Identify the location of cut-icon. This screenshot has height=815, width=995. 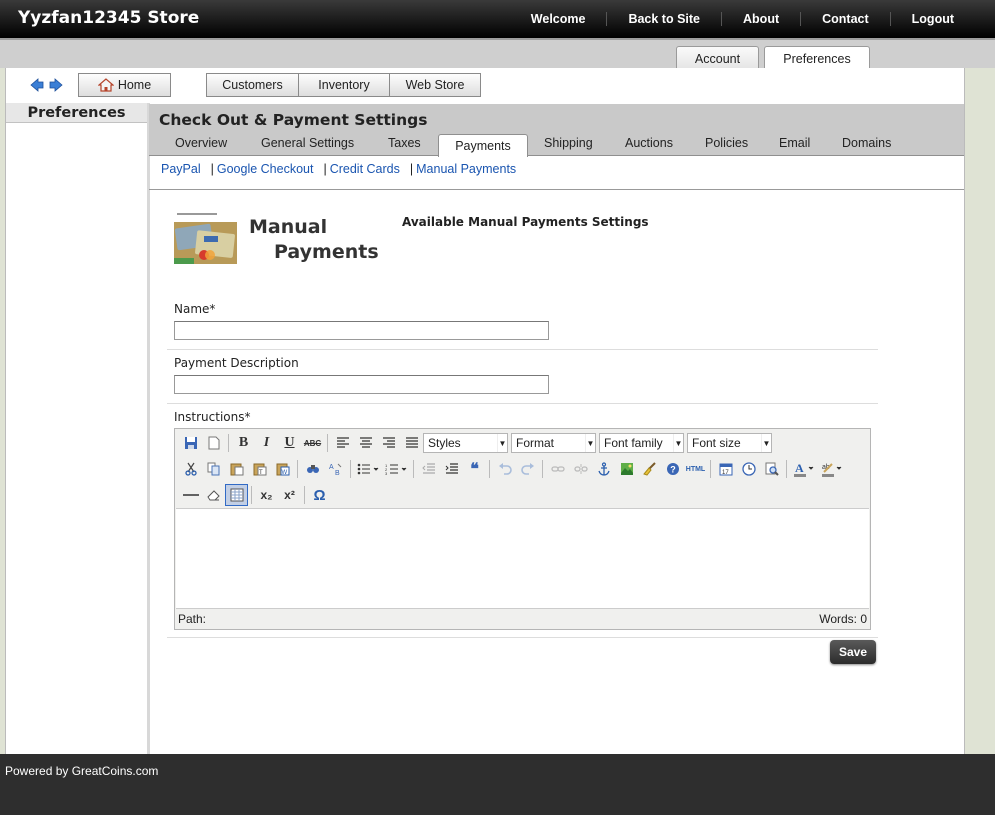
(190, 469).